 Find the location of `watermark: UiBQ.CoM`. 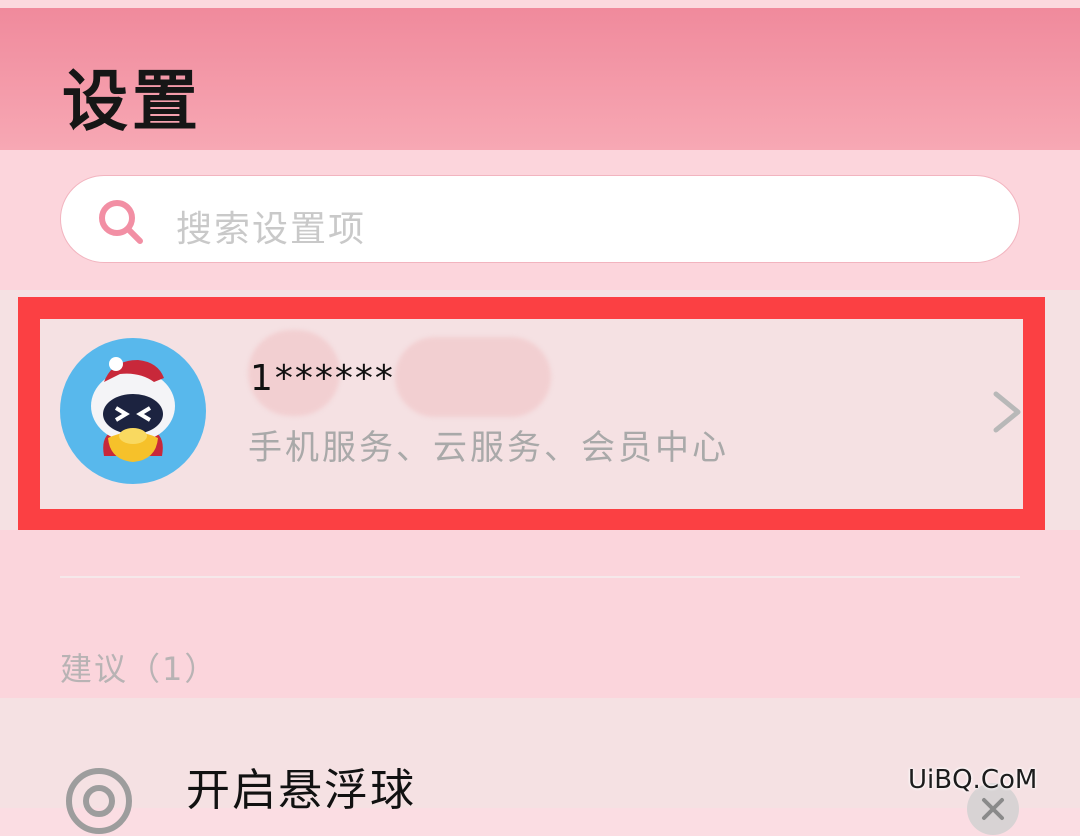

watermark: UiBQ.CoM is located at coordinates (973, 780).